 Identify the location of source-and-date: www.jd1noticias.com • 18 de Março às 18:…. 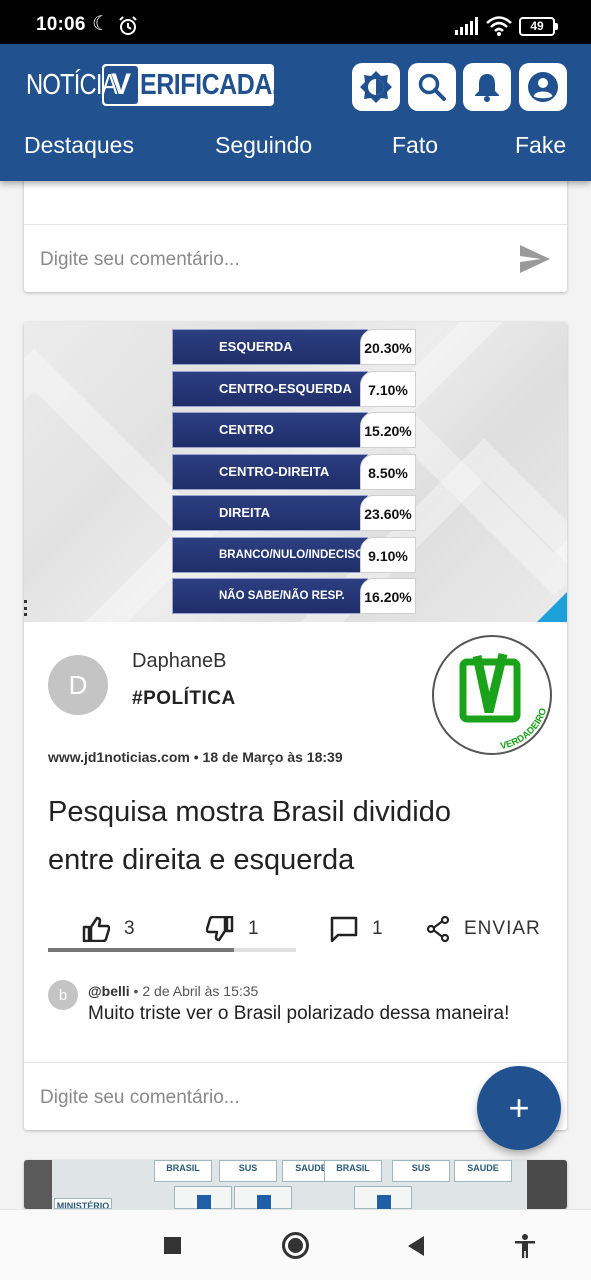
(195, 757).